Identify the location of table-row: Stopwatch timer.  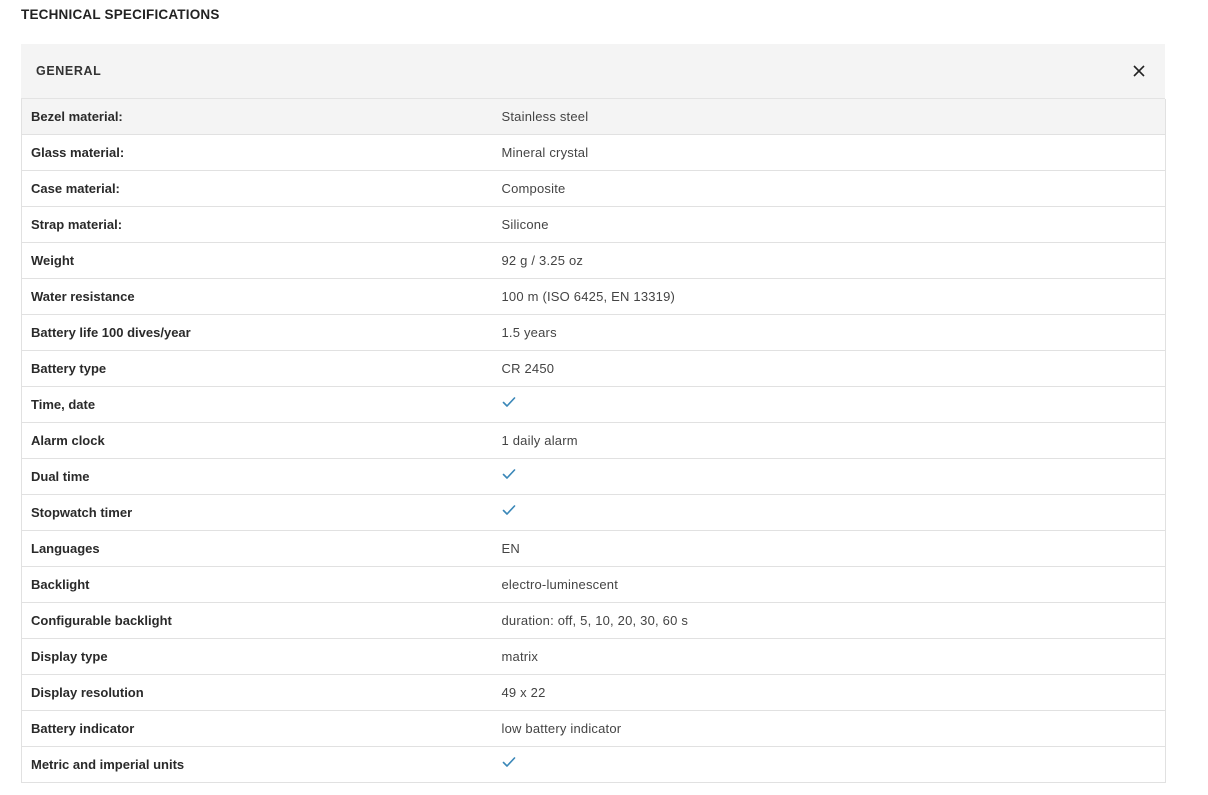
(593, 512).